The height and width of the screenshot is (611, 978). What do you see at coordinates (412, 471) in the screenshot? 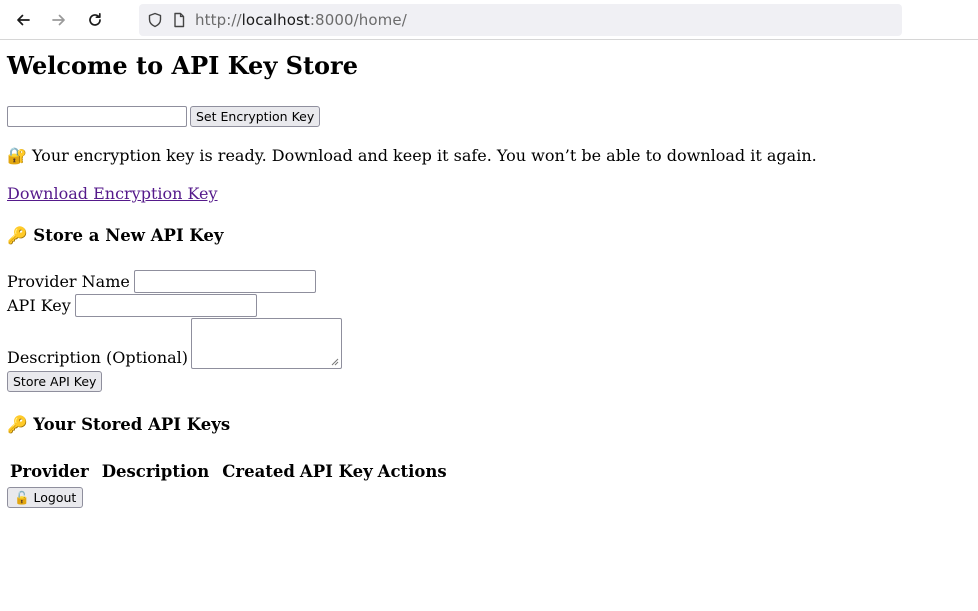
I see `column-header: Actions` at bounding box center [412, 471].